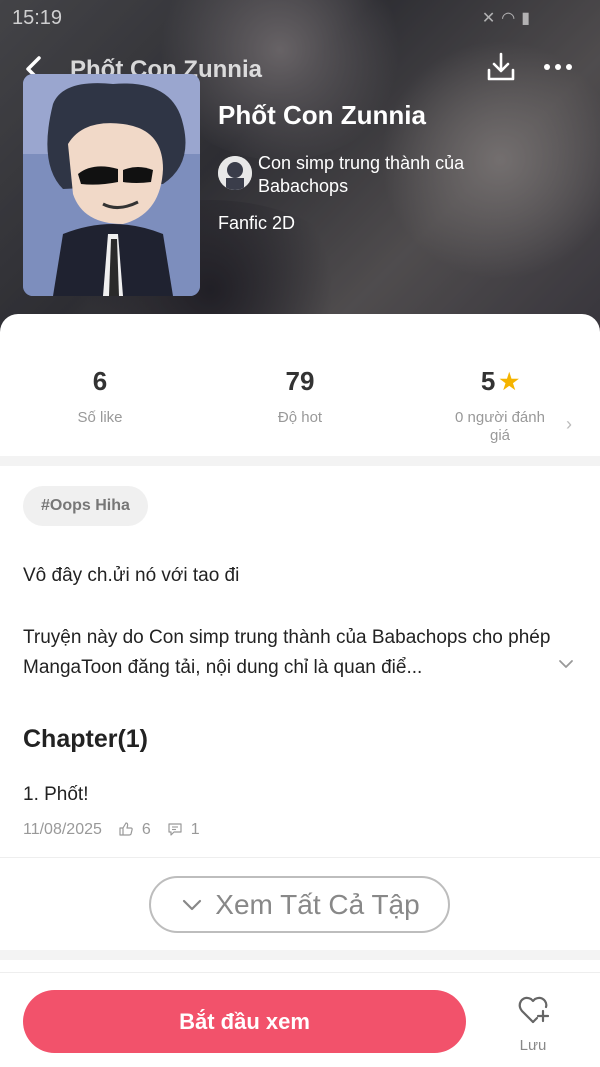 The width and height of the screenshot is (600, 1067). What do you see at coordinates (300, 857) in the screenshot?
I see `chapter-divider` at bounding box center [300, 857].